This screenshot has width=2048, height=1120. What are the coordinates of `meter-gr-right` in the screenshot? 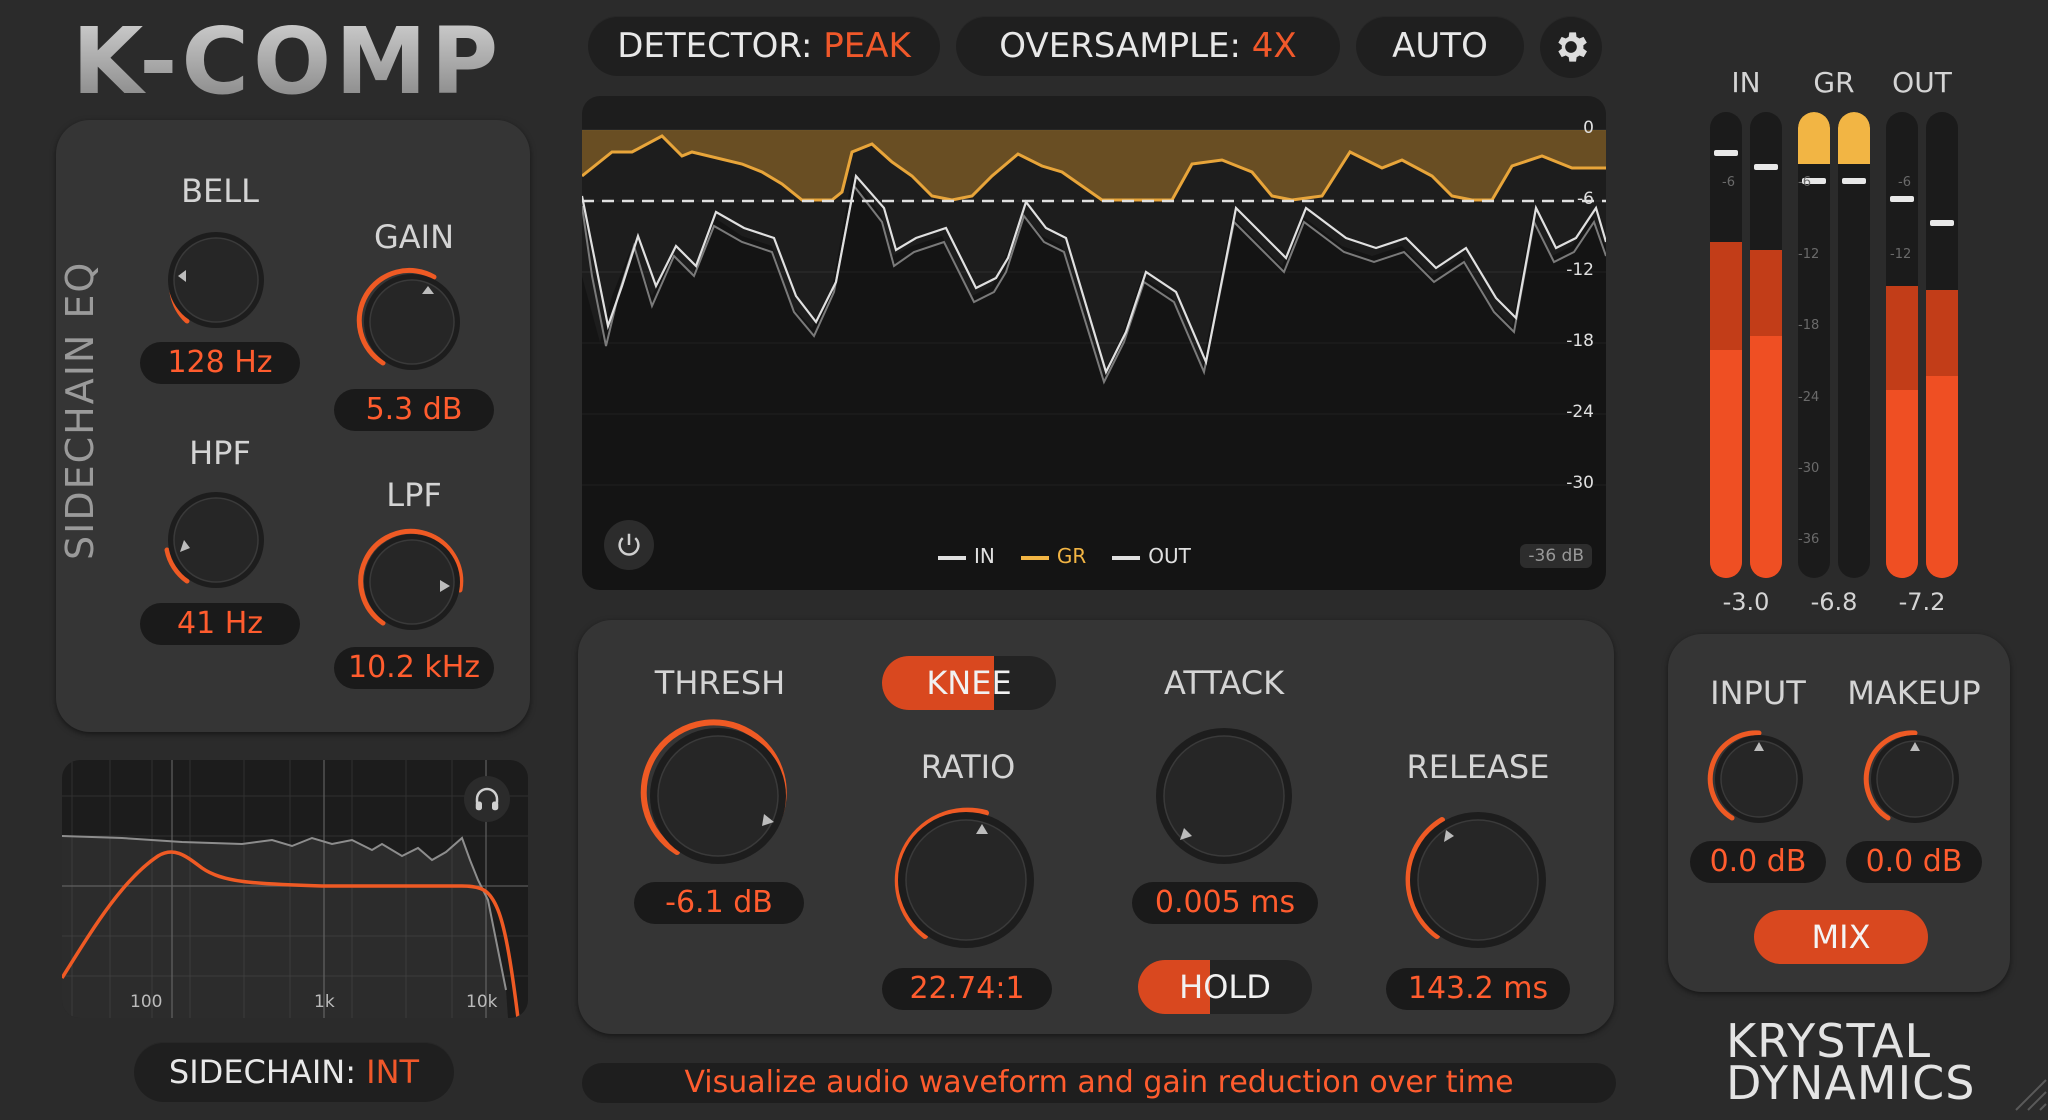 It's located at (1854, 345).